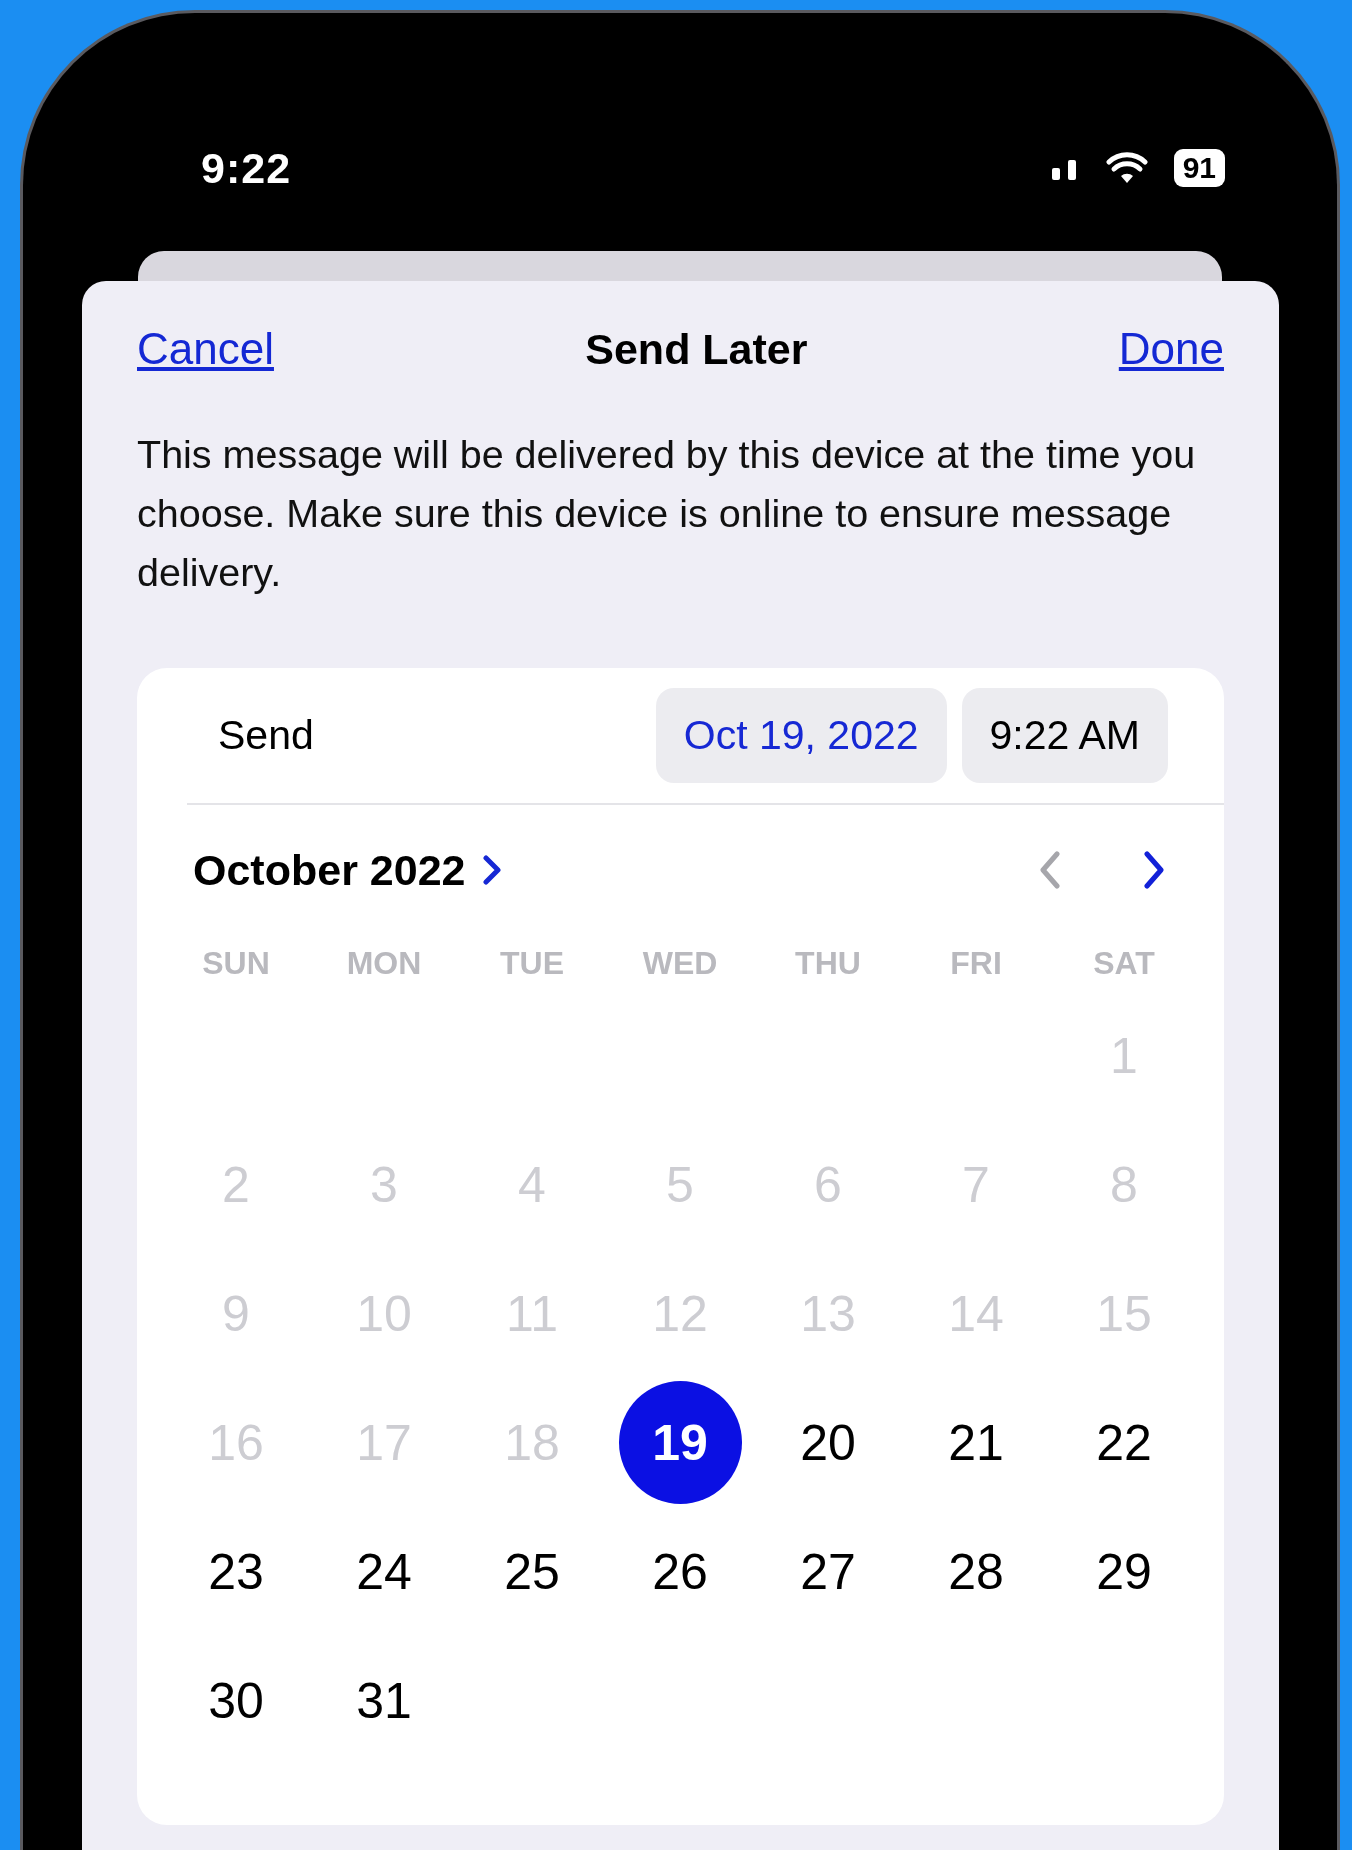 The image size is (1352, 1850). What do you see at coordinates (801, 735) in the screenshot?
I see `date-button: Oct 19, 2022` at bounding box center [801, 735].